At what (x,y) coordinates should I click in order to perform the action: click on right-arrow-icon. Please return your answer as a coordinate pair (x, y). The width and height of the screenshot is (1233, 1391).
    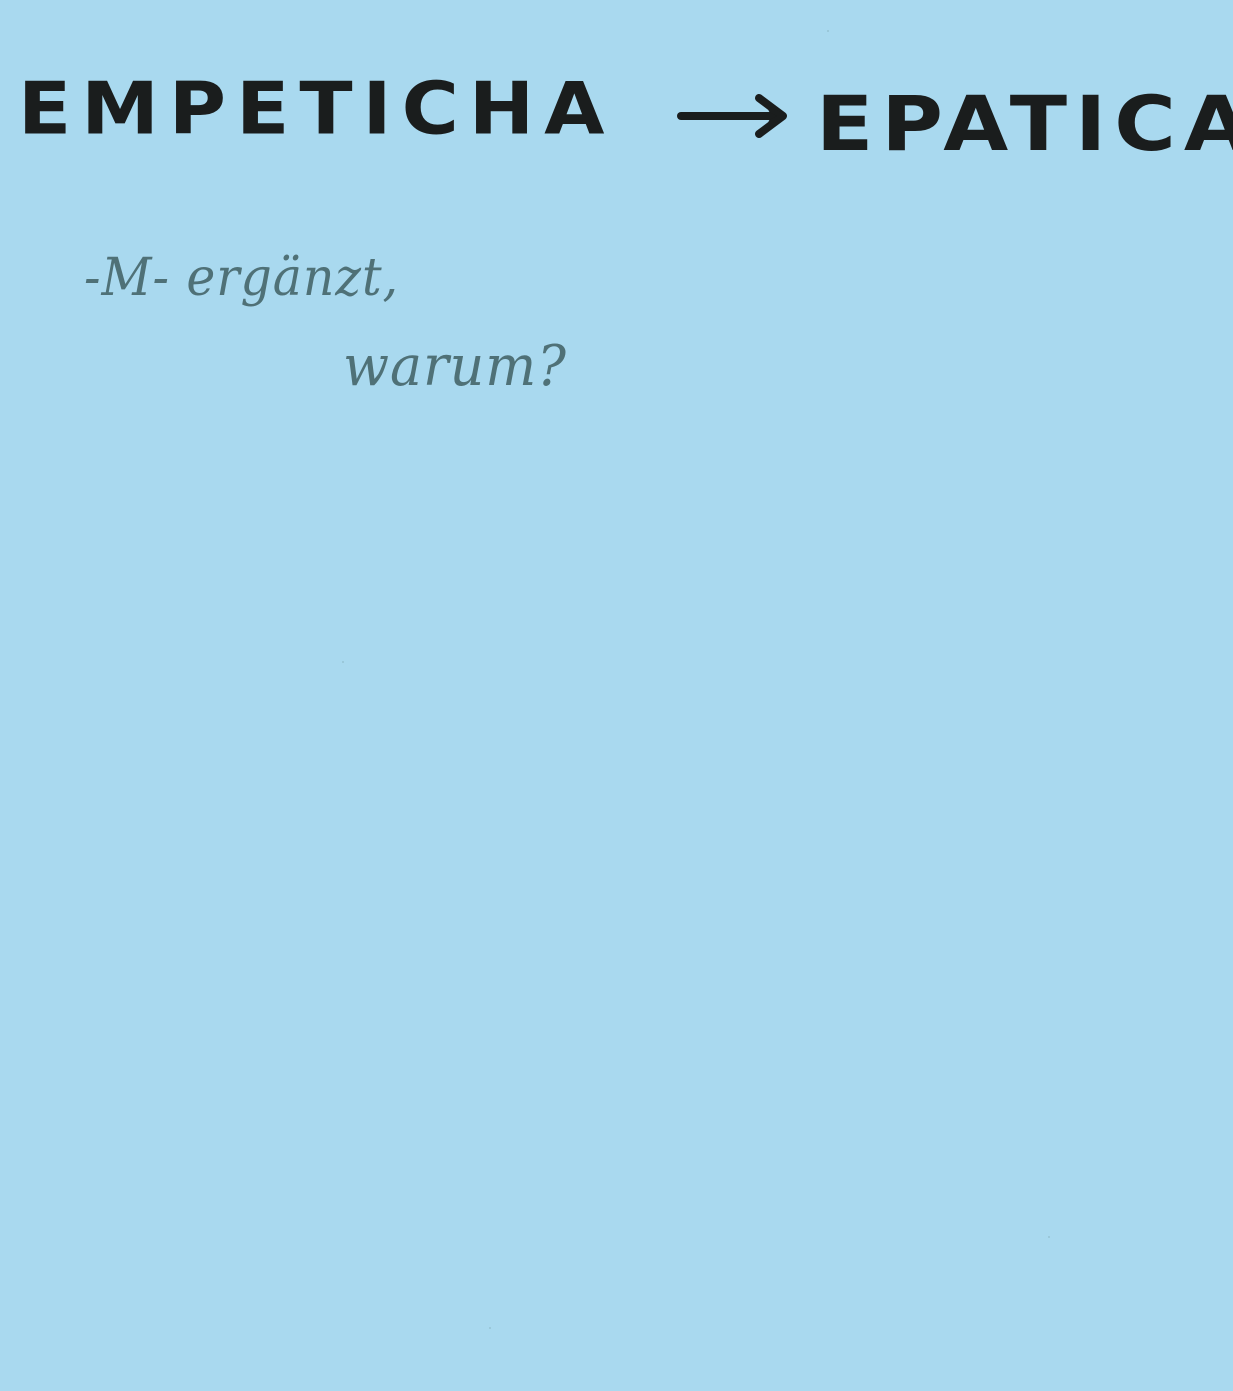
    Looking at the image, I should click on (732, 116).